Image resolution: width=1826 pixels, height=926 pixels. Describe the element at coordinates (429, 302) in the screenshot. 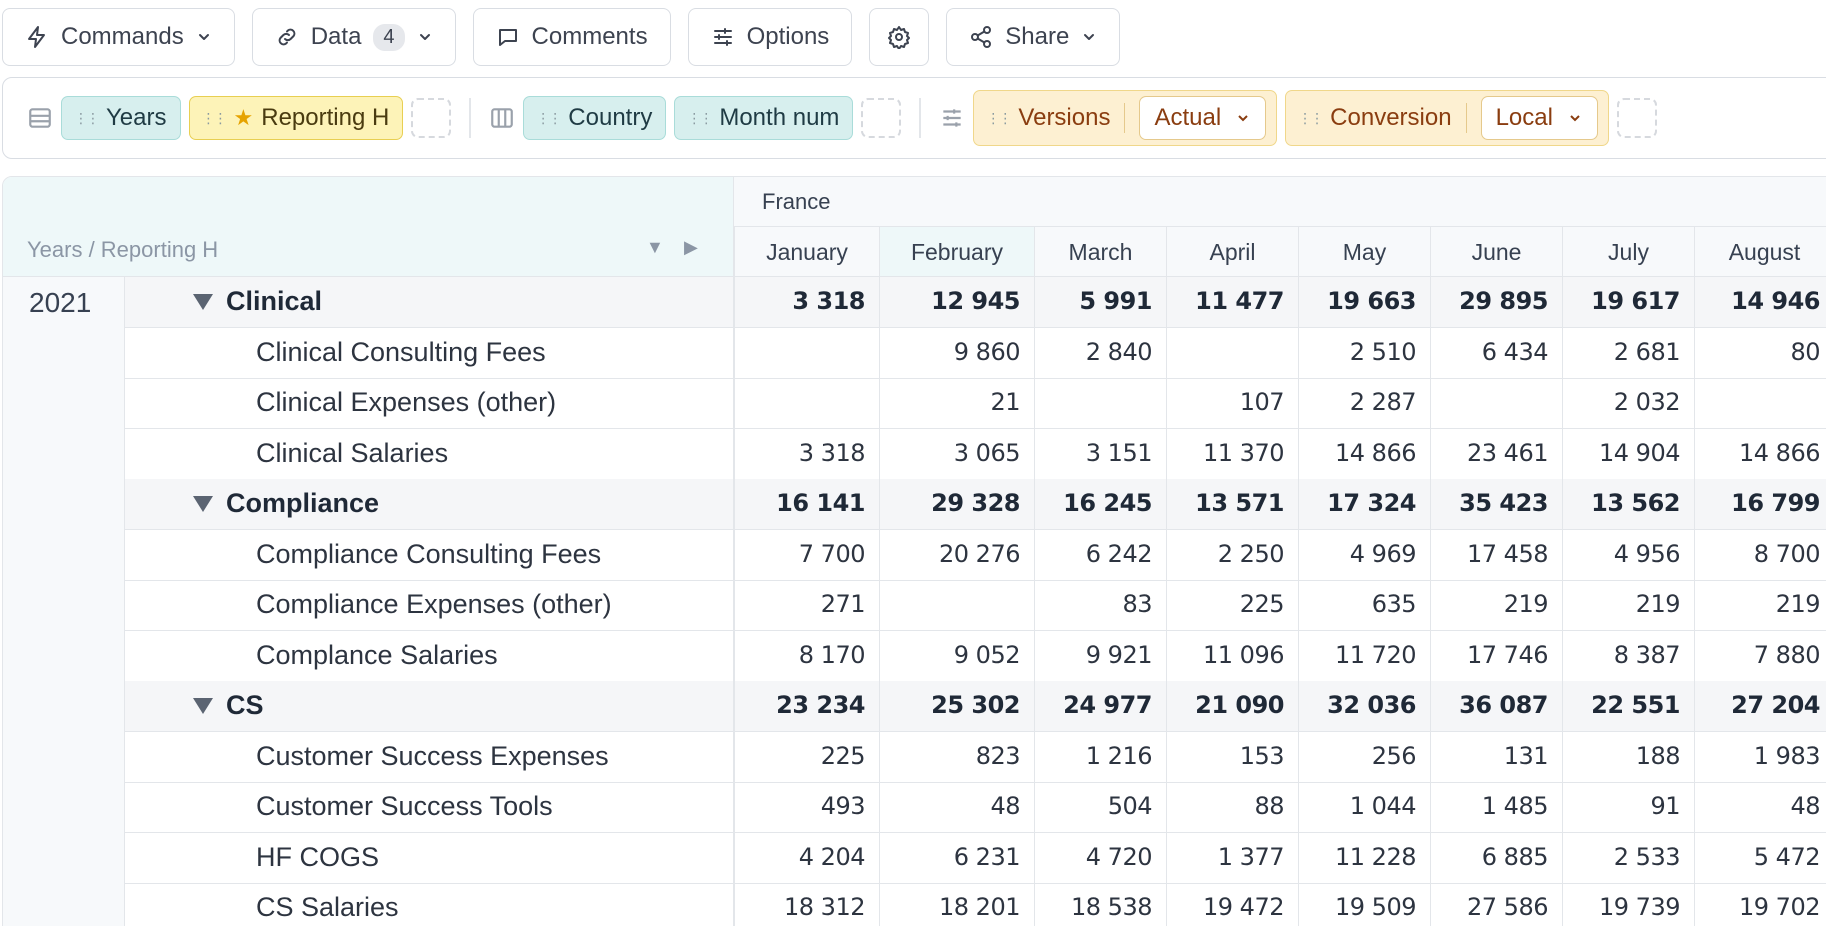

I see `row-header-label: Clinical` at that location.